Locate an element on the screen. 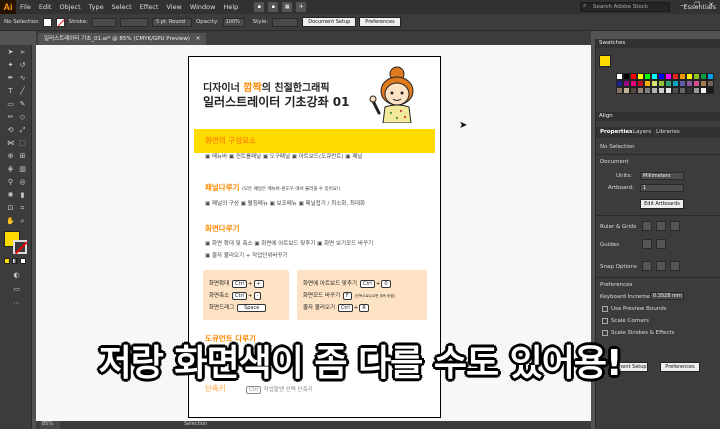 The width and height of the screenshot is (720, 429). artboard-tool-icon: ⊡ is located at coordinates (10, 208).